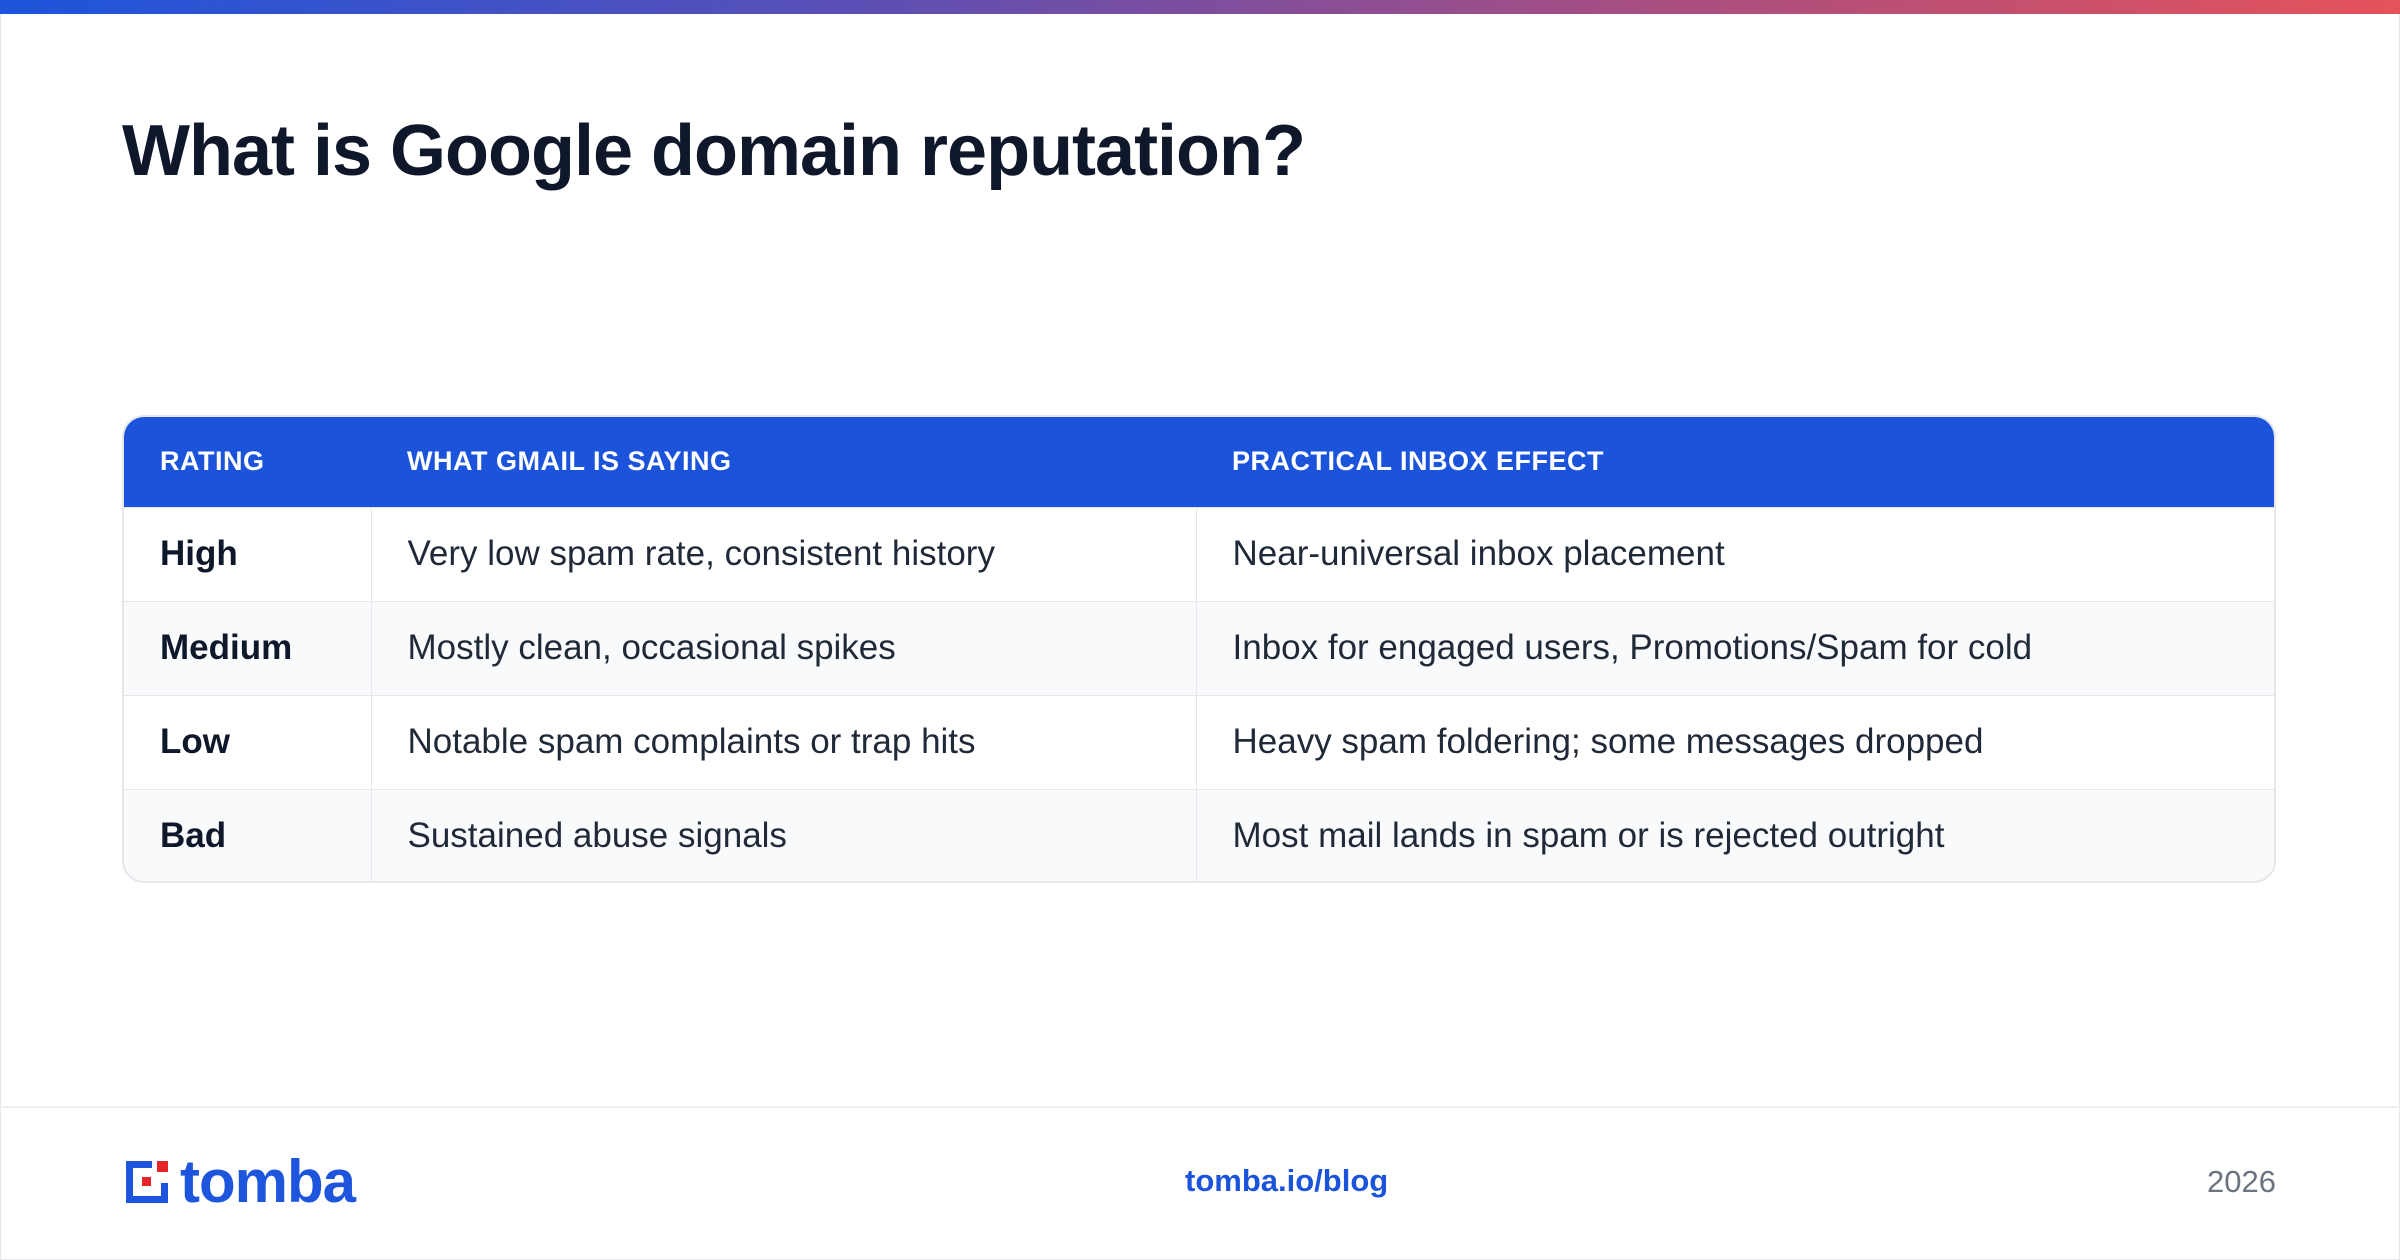 The image size is (2400, 1260). Describe the element at coordinates (783, 835) in the screenshot. I see `gmail-saying-cell: Sustained abuse signals` at that location.